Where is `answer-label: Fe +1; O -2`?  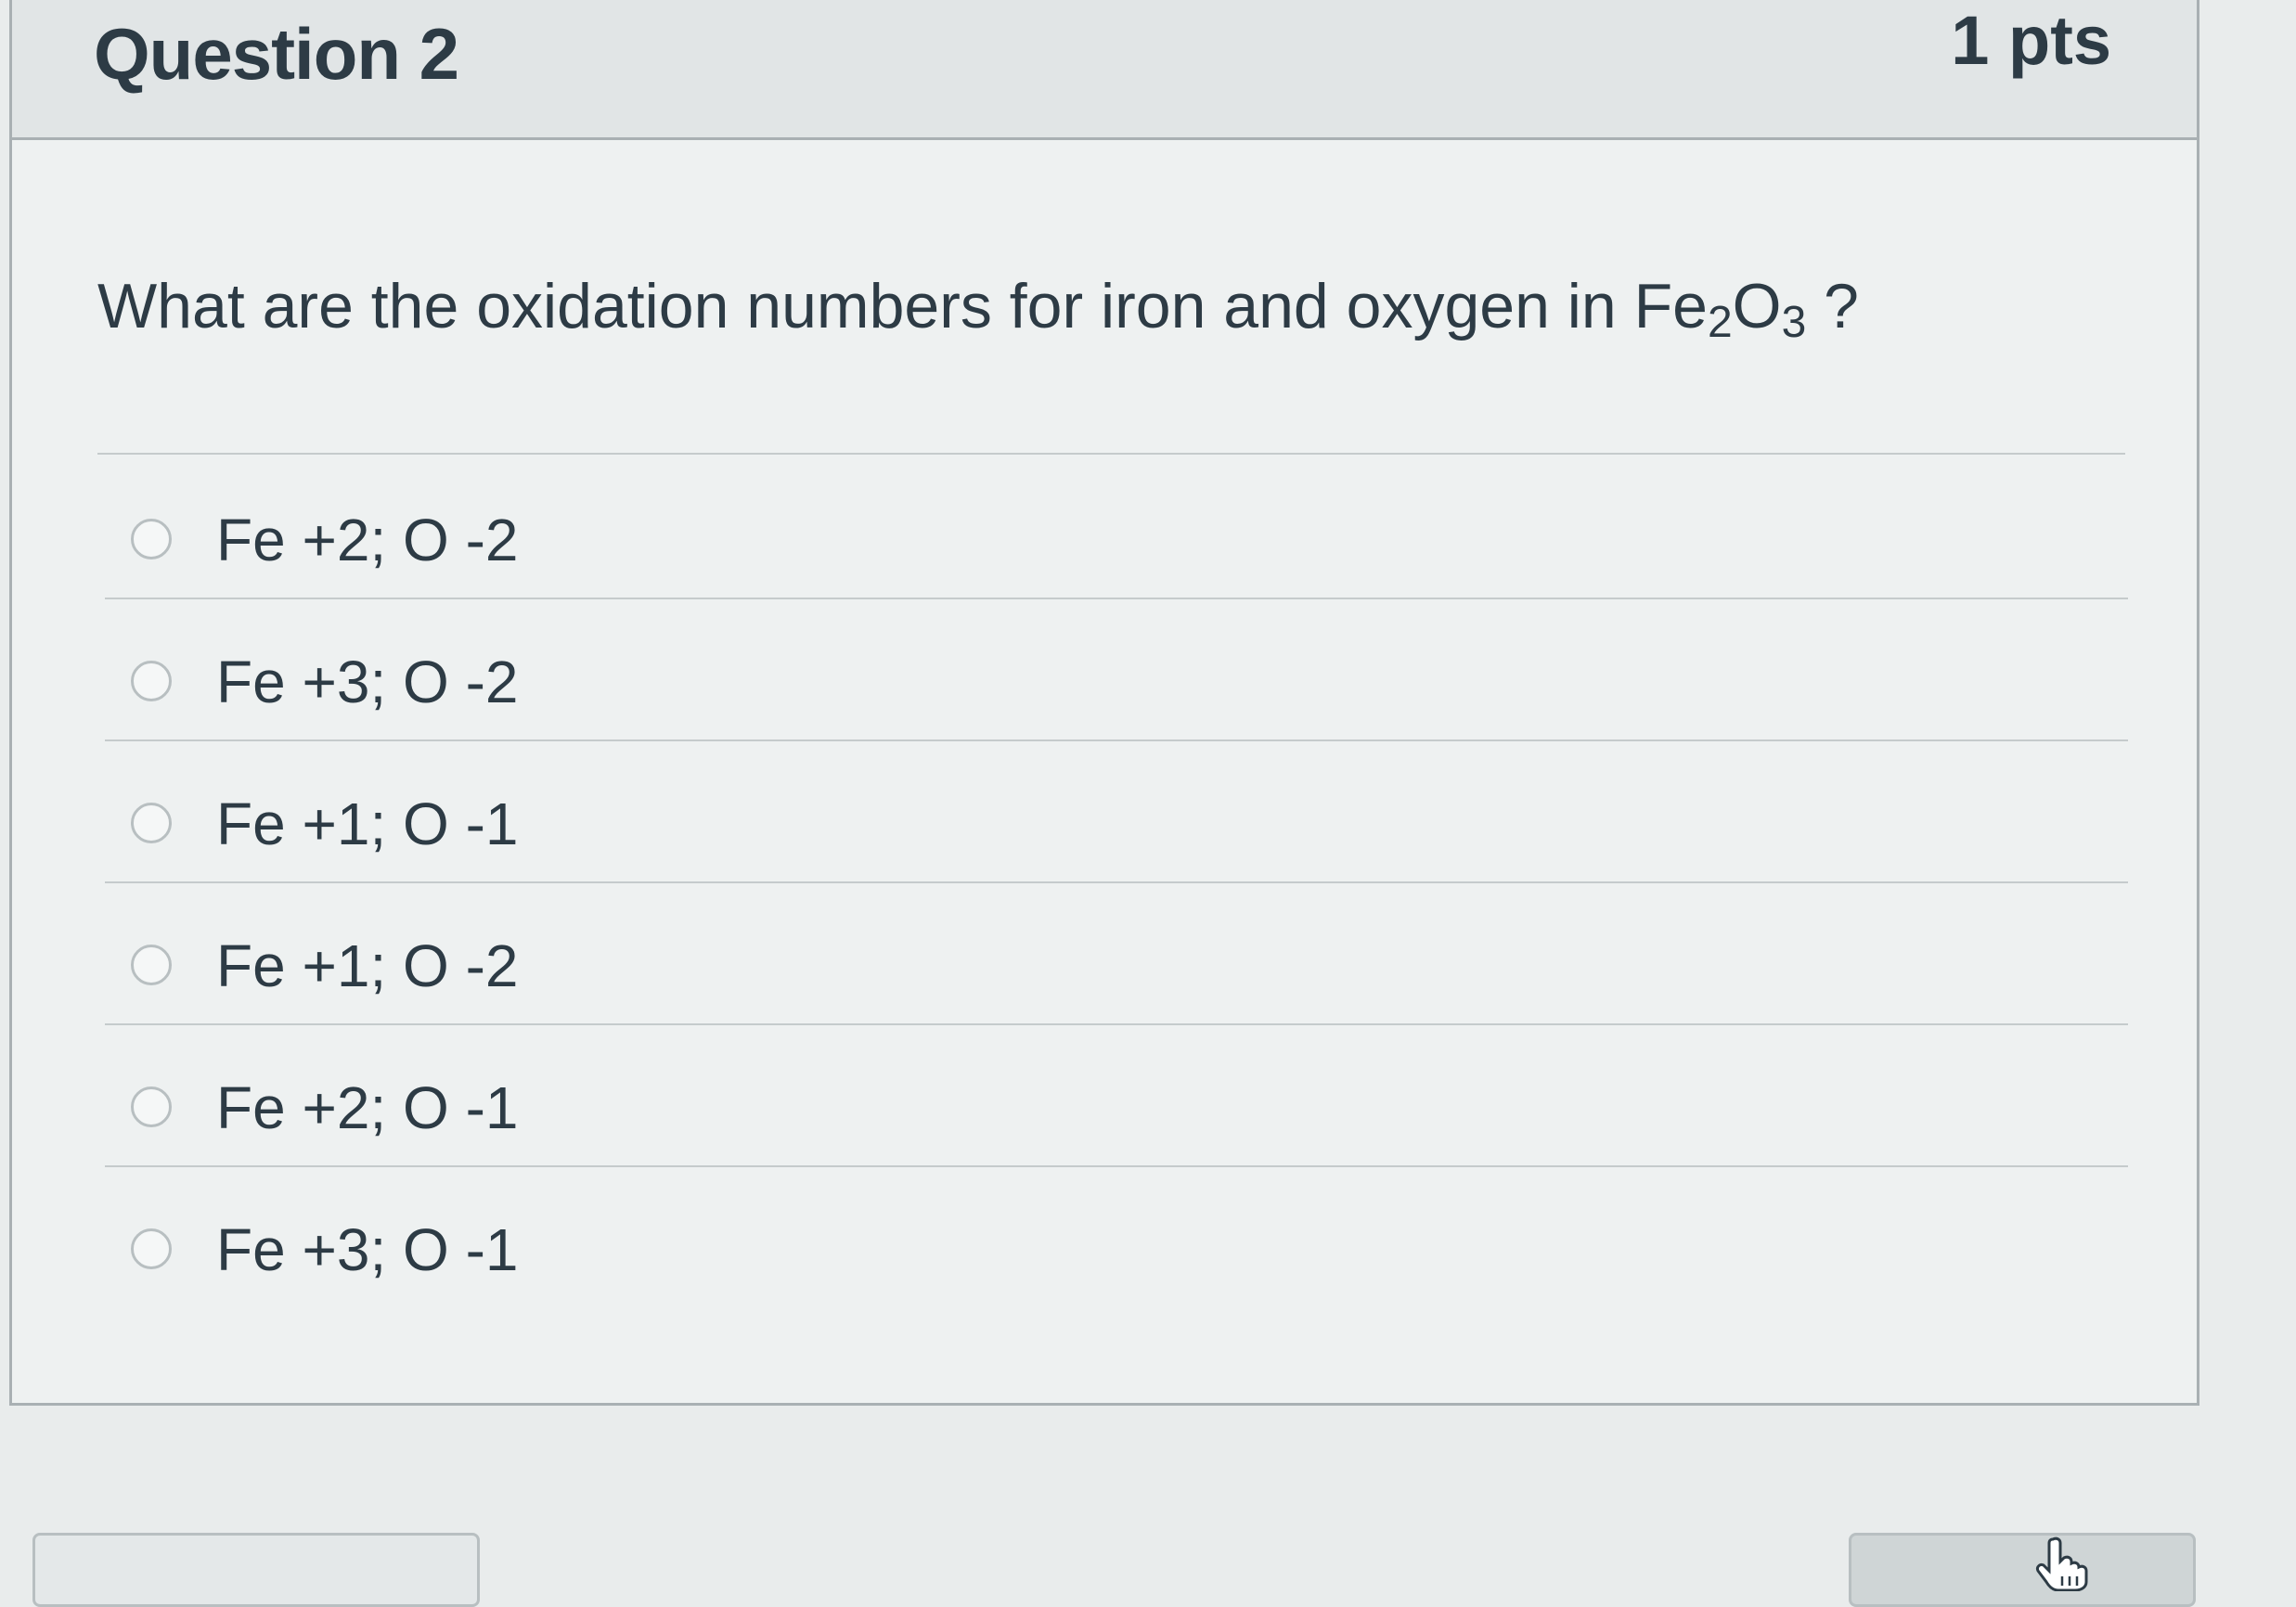 answer-label: Fe +1; O -2 is located at coordinates (367, 966).